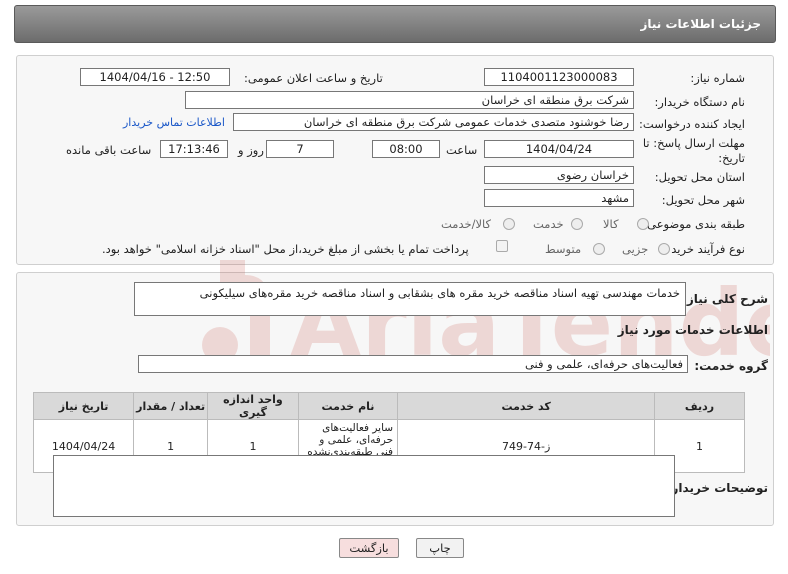 This screenshot has width=788, height=574. Describe the element at coordinates (313, 78) in the screenshot. I see `announce-date-label: تاریخ و ساعت اعلان عمومی:` at that location.